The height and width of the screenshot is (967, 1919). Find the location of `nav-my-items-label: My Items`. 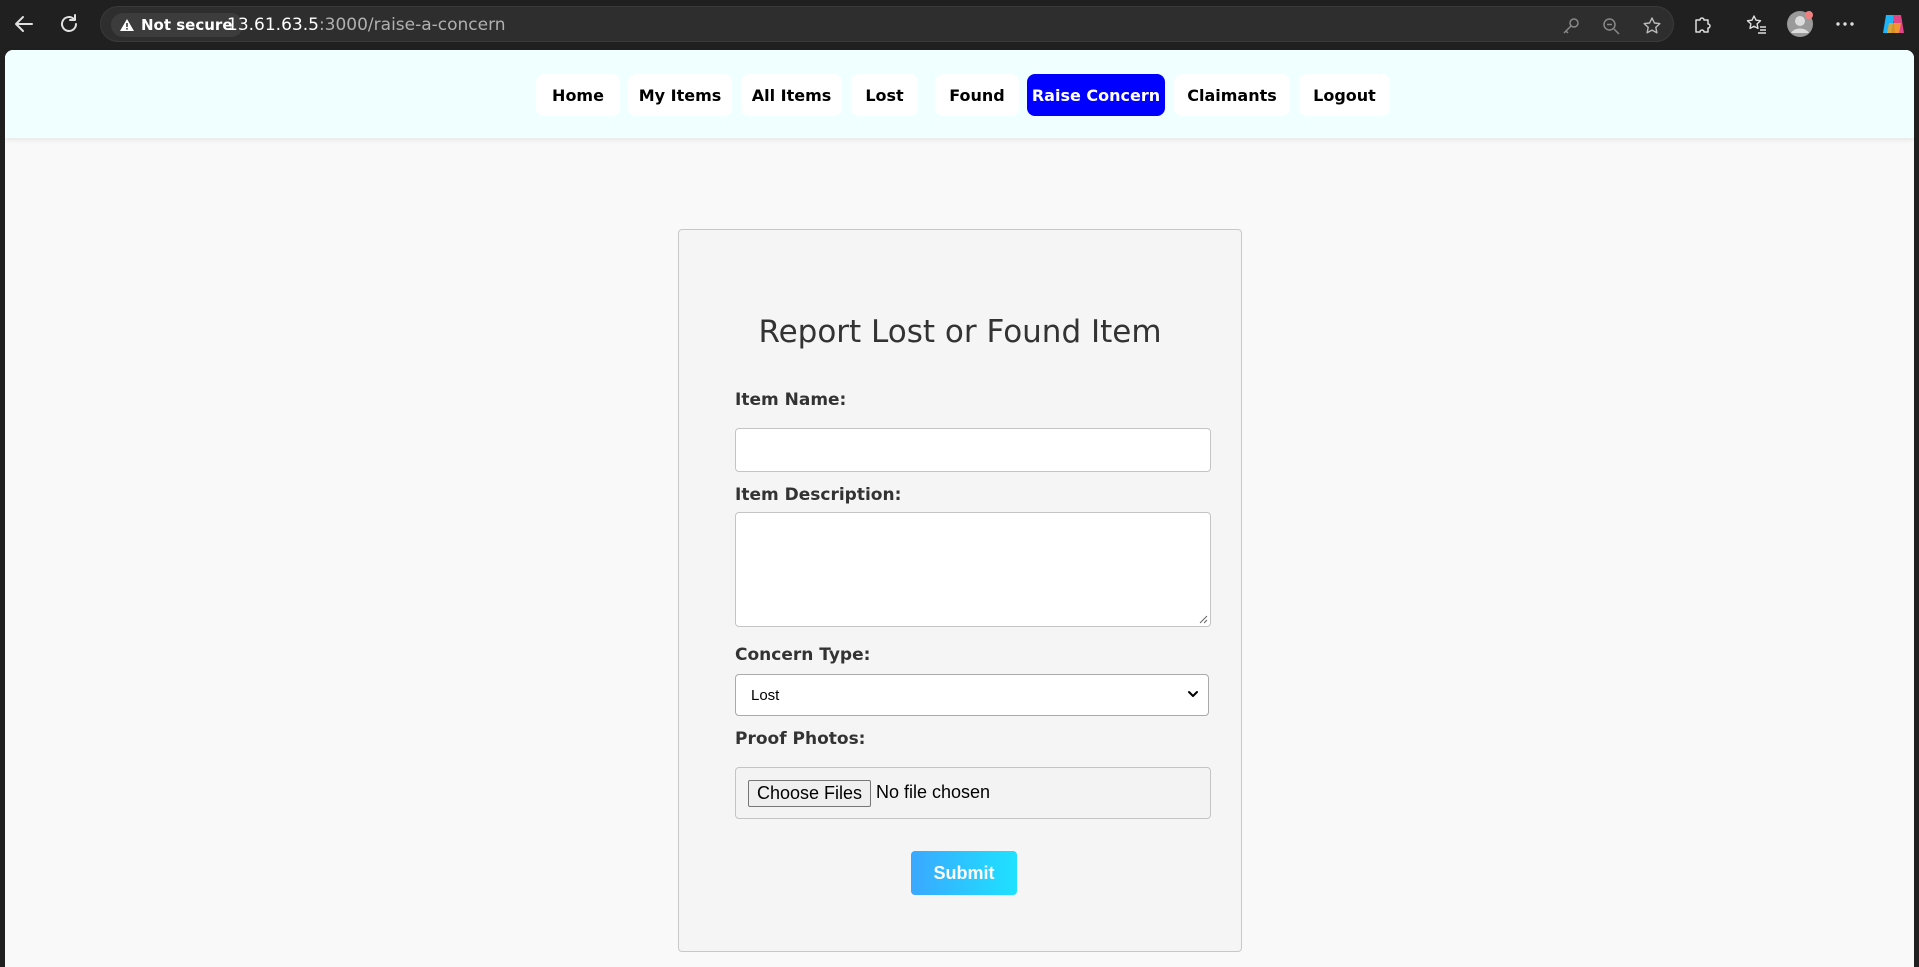

nav-my-items-label: My Items is located at coordinates (680, 95).